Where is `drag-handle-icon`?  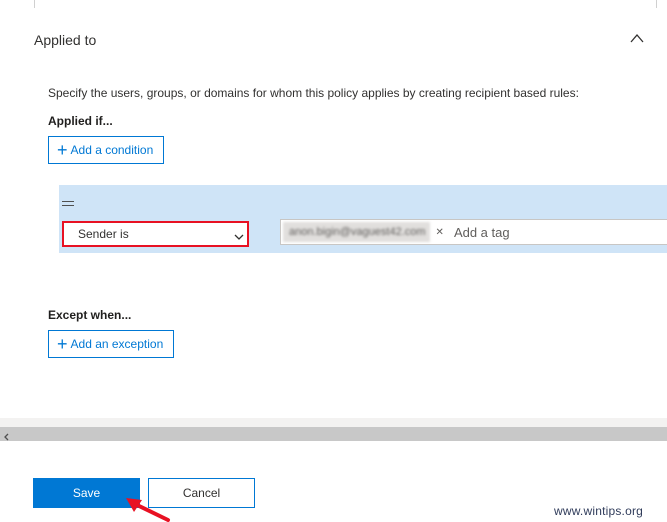 drag-handle-icon is located at coordinates (68, 205).